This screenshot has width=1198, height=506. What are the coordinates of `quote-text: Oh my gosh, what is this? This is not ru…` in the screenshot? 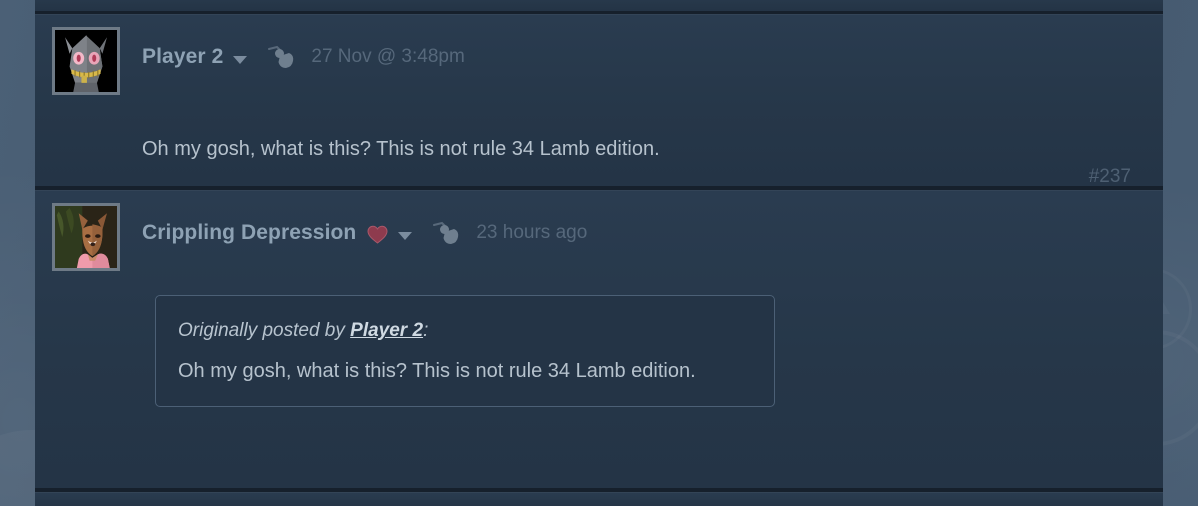 It's located at (437, 371).